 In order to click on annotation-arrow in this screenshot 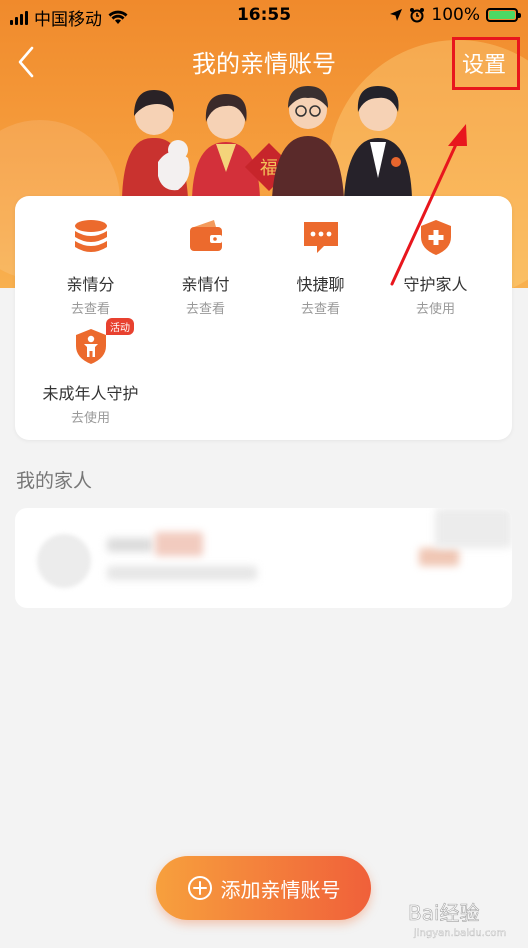, I will do `click(428, 205)`.